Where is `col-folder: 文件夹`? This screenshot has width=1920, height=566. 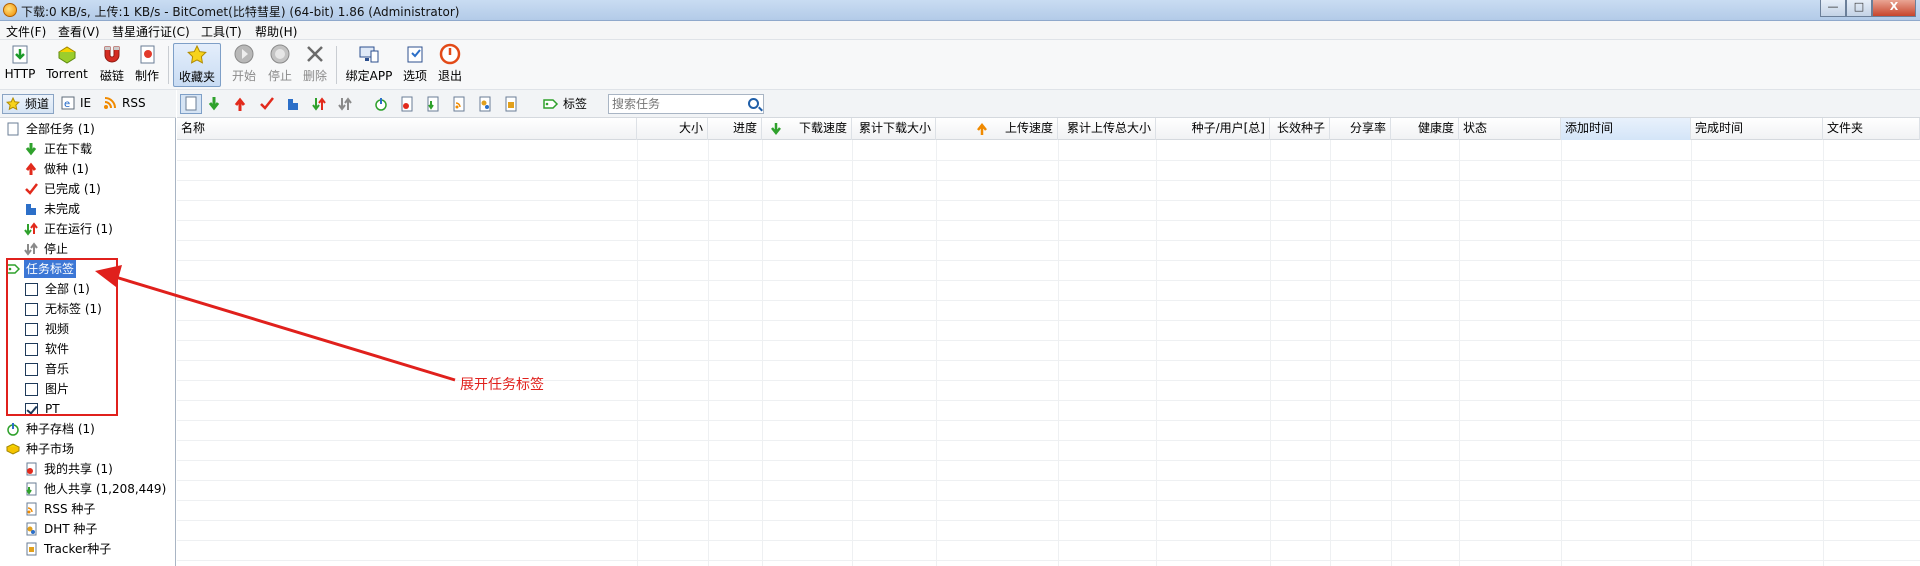
col-folder: 文件夹 is located at coordinates (1871, 129).